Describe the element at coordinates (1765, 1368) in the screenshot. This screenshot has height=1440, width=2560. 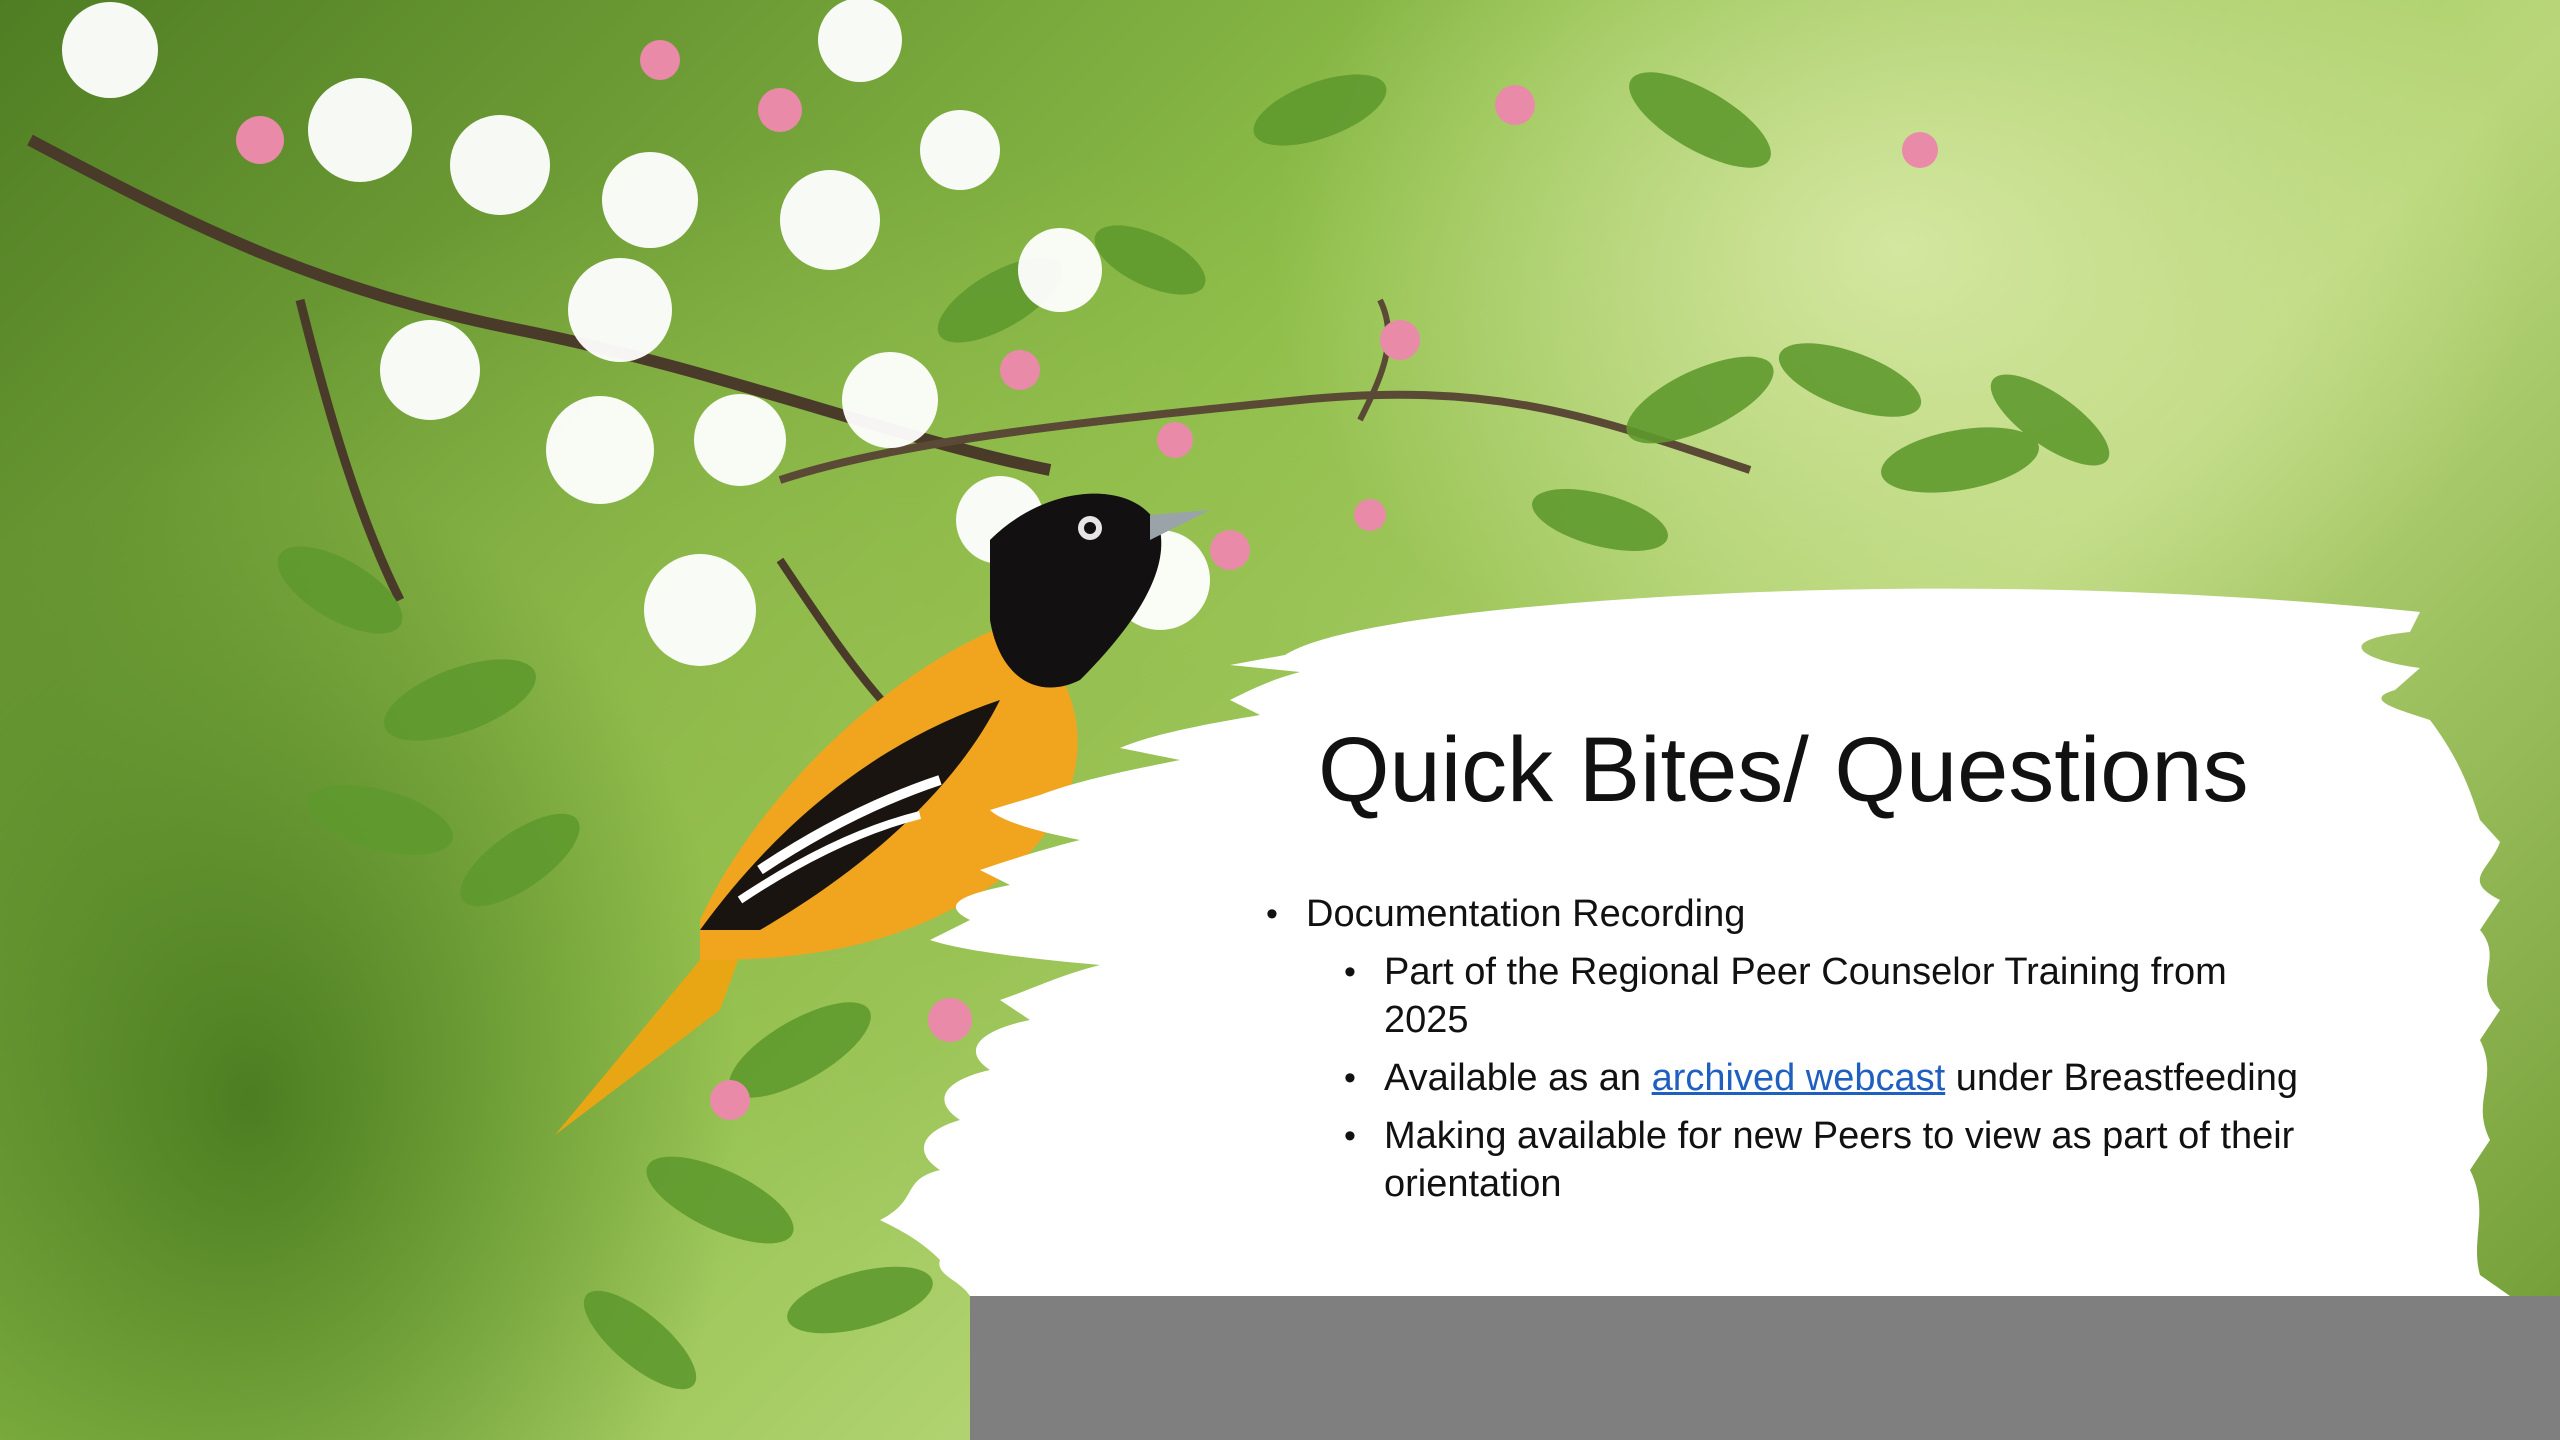
I see `footer-band` at that location.